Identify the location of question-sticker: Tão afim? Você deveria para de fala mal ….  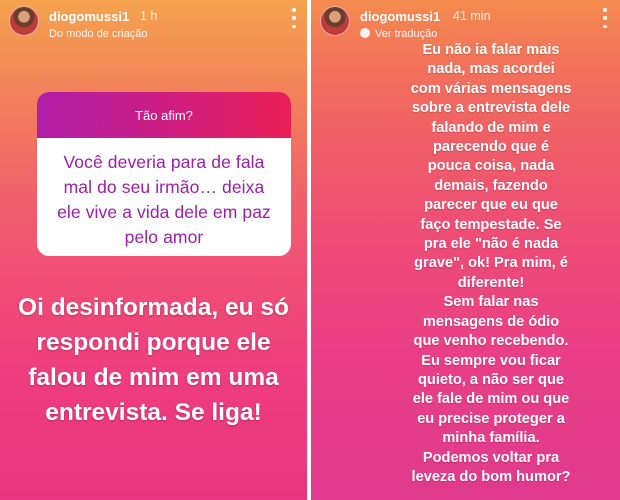
(164, 174).